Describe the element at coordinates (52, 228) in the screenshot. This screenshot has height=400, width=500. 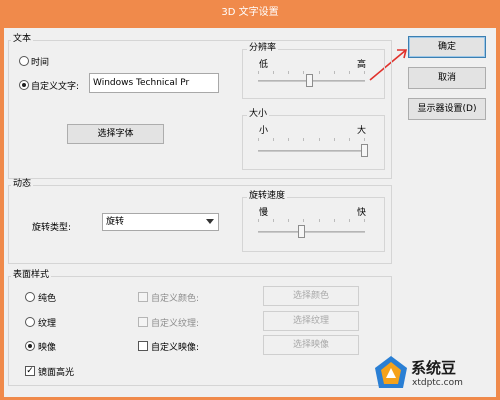
I see `rotation-type-label: 旋转类型:` at that location.